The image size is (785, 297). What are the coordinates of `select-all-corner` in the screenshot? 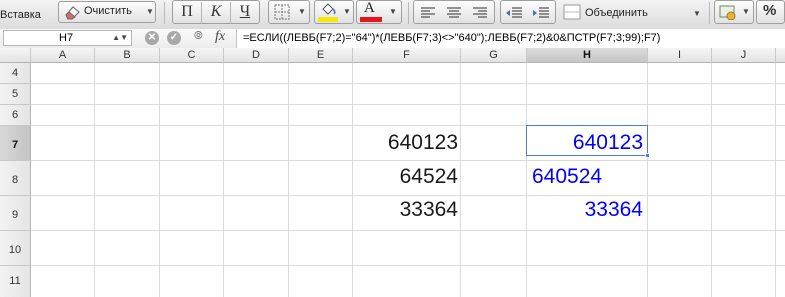 It's located at (15, 55).